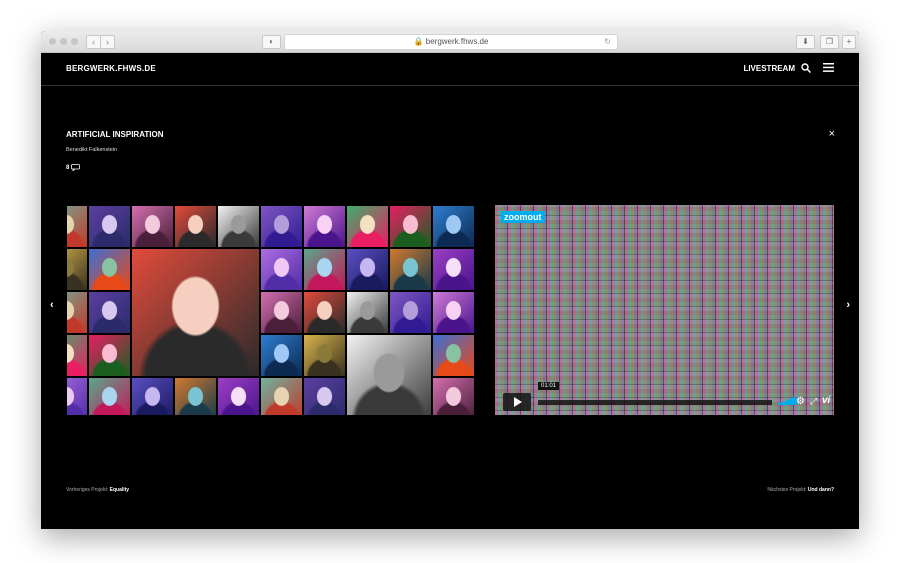  Describe the element at coordinates (805, 42) in the screenshot. I see `download-icon: ⬇` at that location.